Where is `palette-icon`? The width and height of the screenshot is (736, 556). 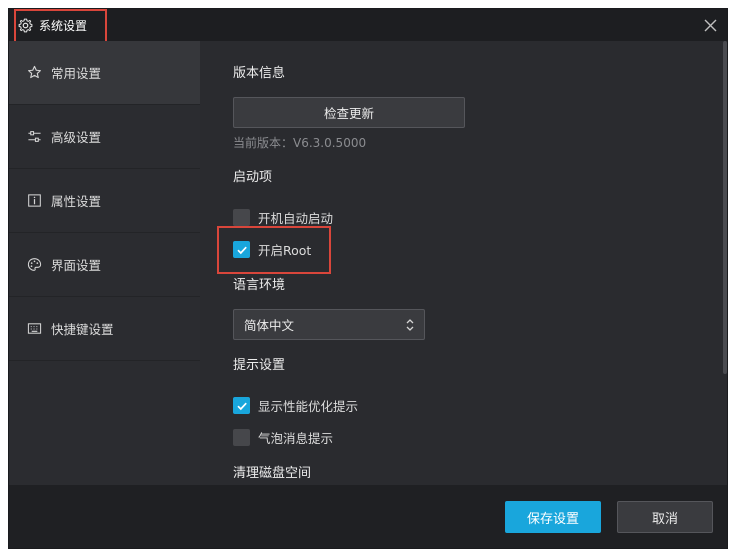 palette-icon is located at coordinates (34, 265).